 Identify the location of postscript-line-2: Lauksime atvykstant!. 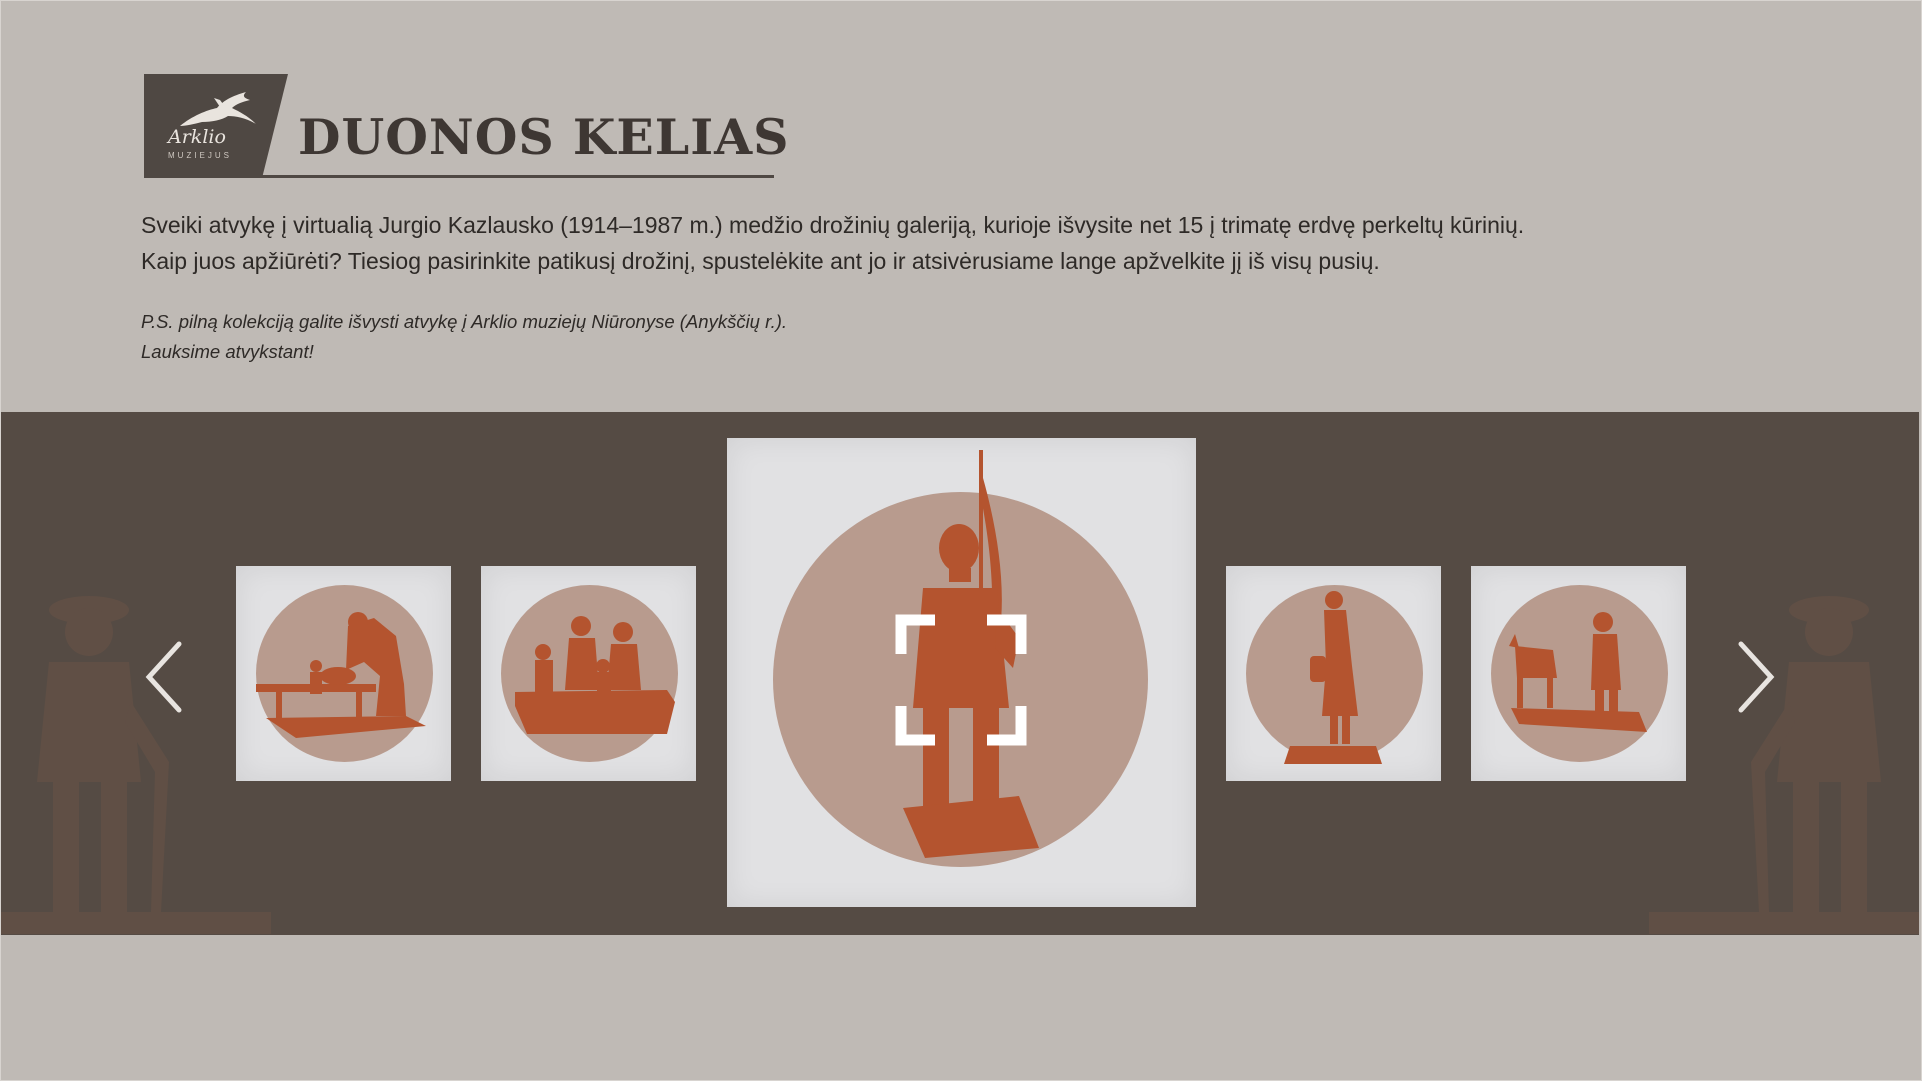
(227, 351).